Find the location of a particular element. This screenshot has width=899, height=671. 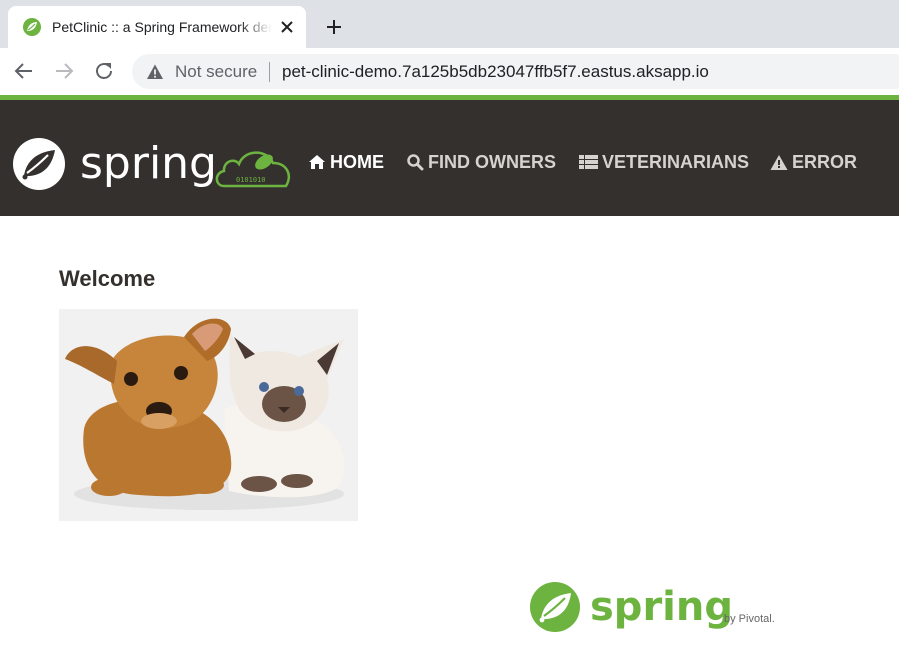

nav-find-owners-label: FIND OWNERS is located at coordinates (492, 161).